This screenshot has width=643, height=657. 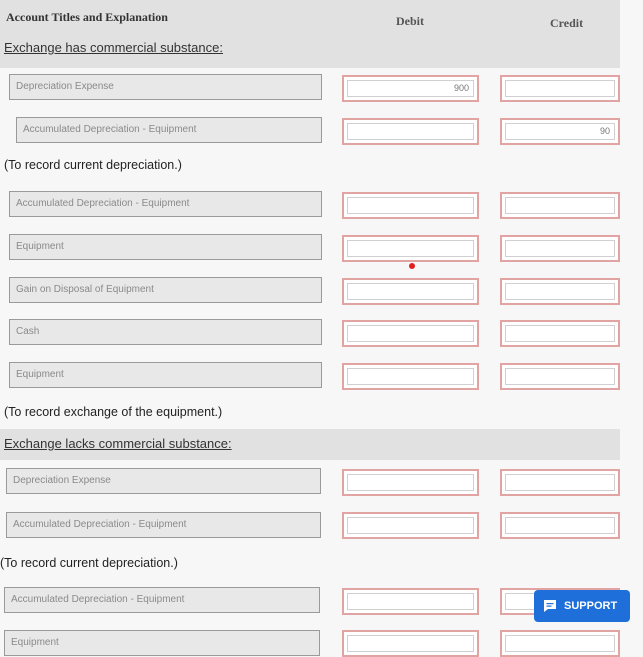 I want to click on debit-header: Debit, so click(x=410, y=21).